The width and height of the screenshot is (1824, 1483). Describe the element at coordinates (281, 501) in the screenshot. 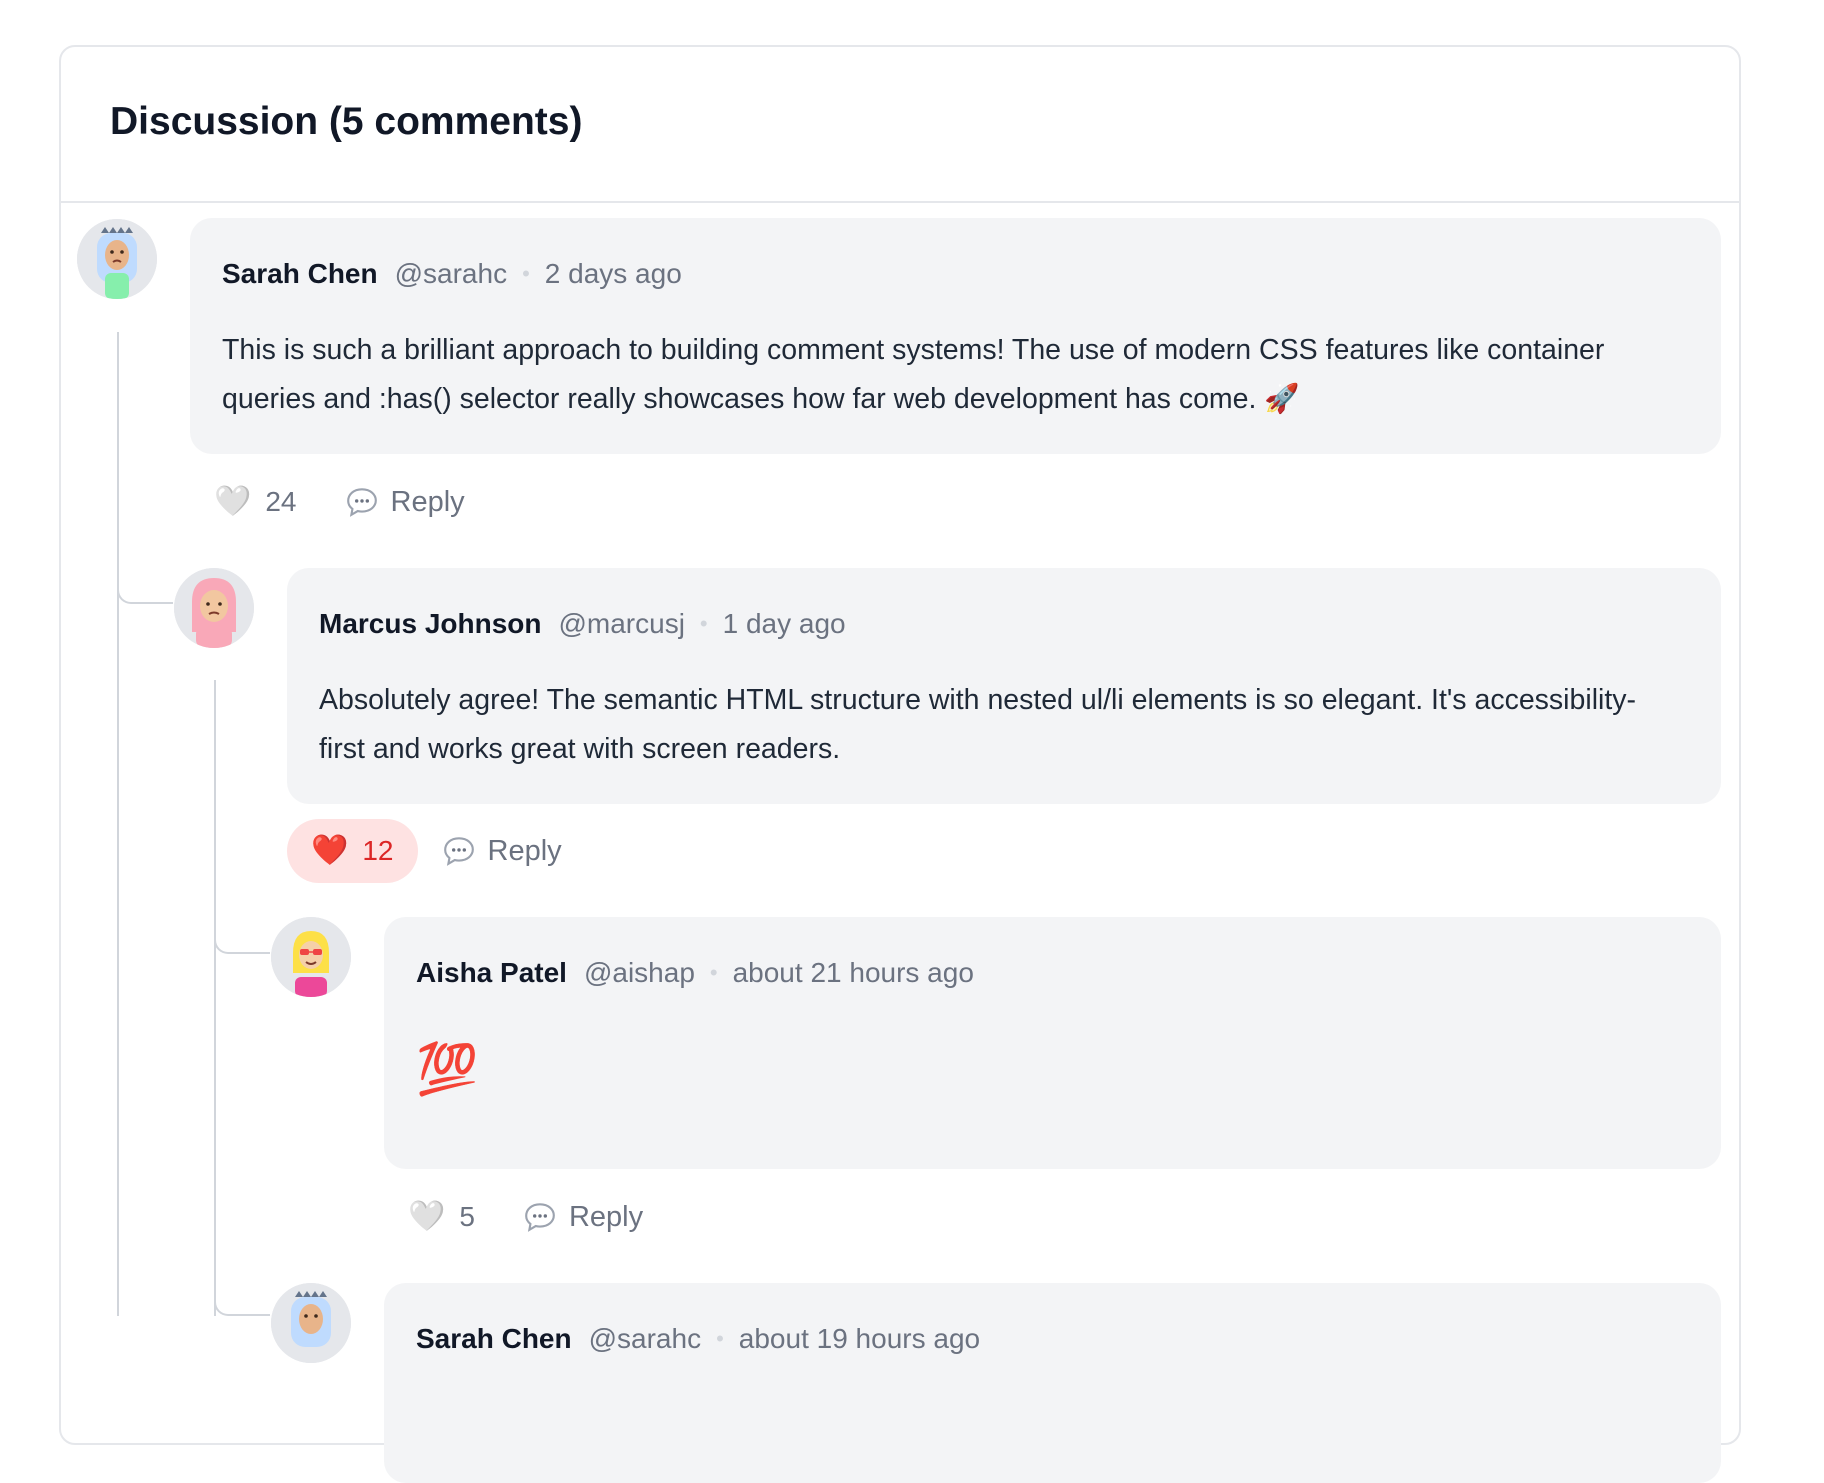

I see `like-count: 24` at that location.